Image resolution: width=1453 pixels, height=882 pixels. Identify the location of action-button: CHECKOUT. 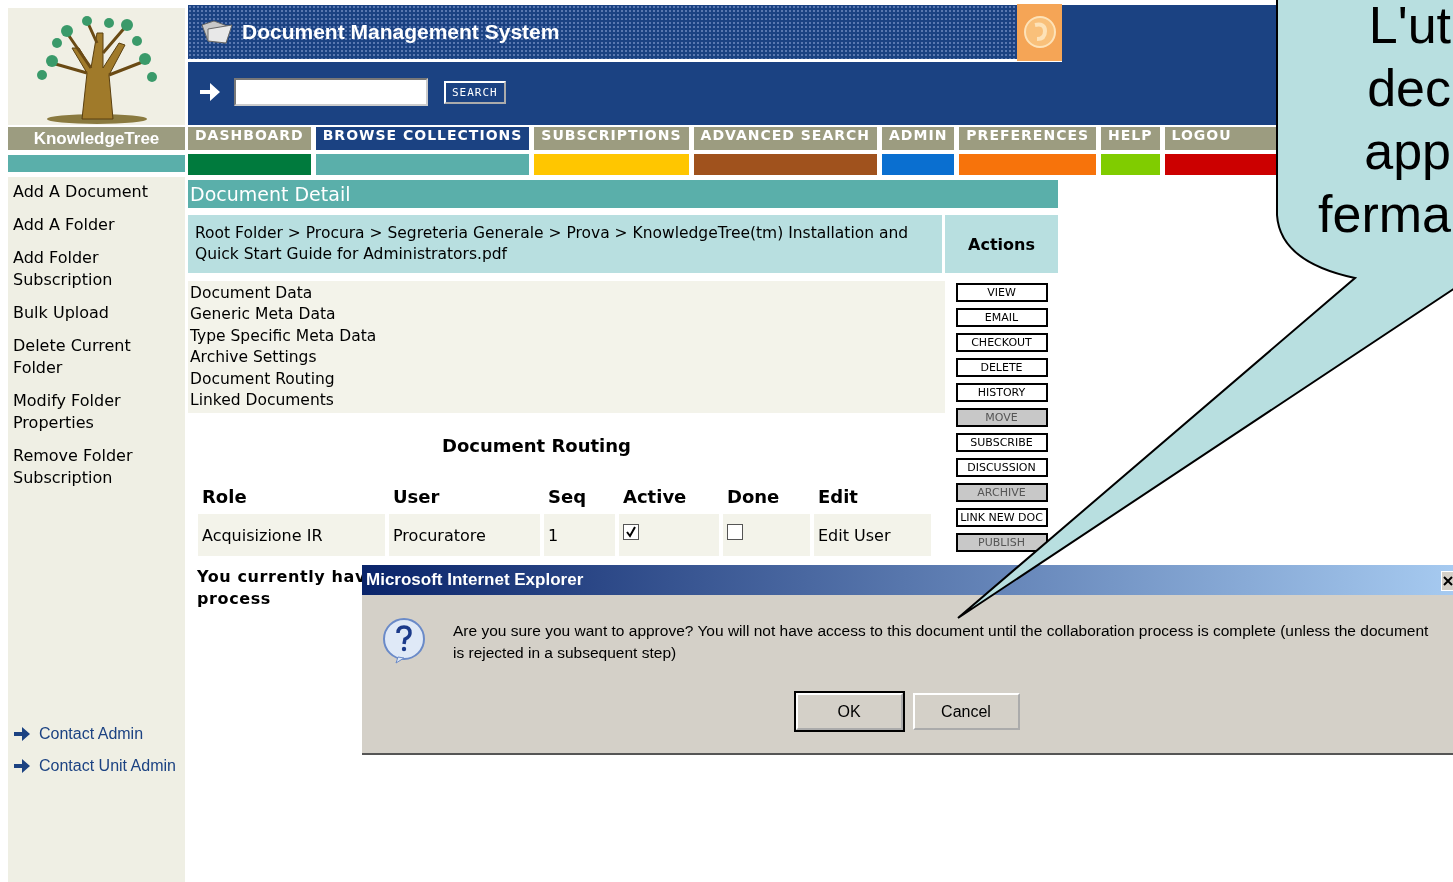
(1001, 342).